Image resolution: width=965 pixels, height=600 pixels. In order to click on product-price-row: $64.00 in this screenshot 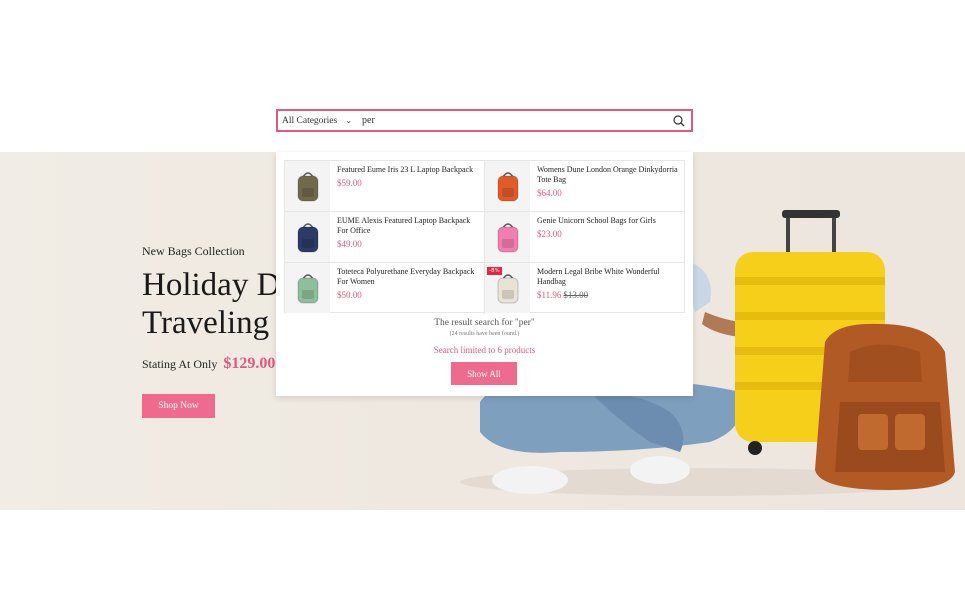, I will do `click(608, 193)`.